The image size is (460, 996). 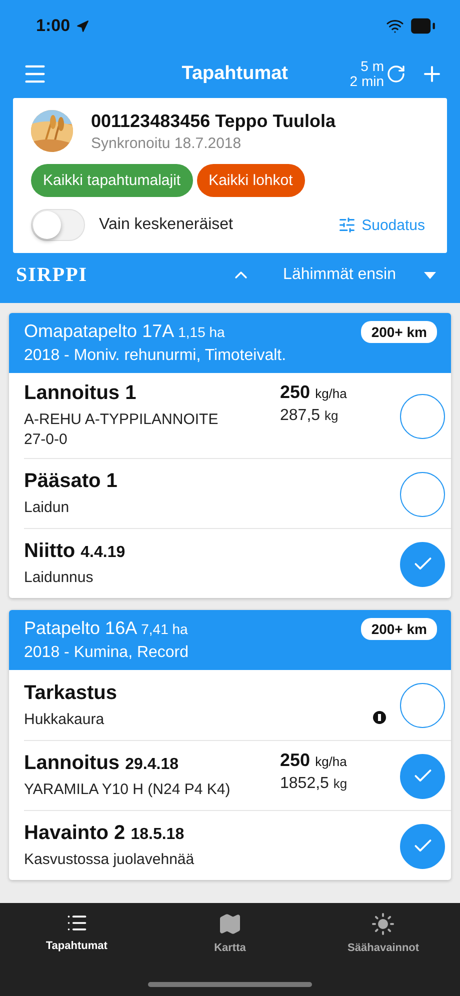 What do you see at coordinates (107, 653) in the screenshot?
I see `field-crop: 2018 - Kumina, Record` at bounding box center [107, 653].